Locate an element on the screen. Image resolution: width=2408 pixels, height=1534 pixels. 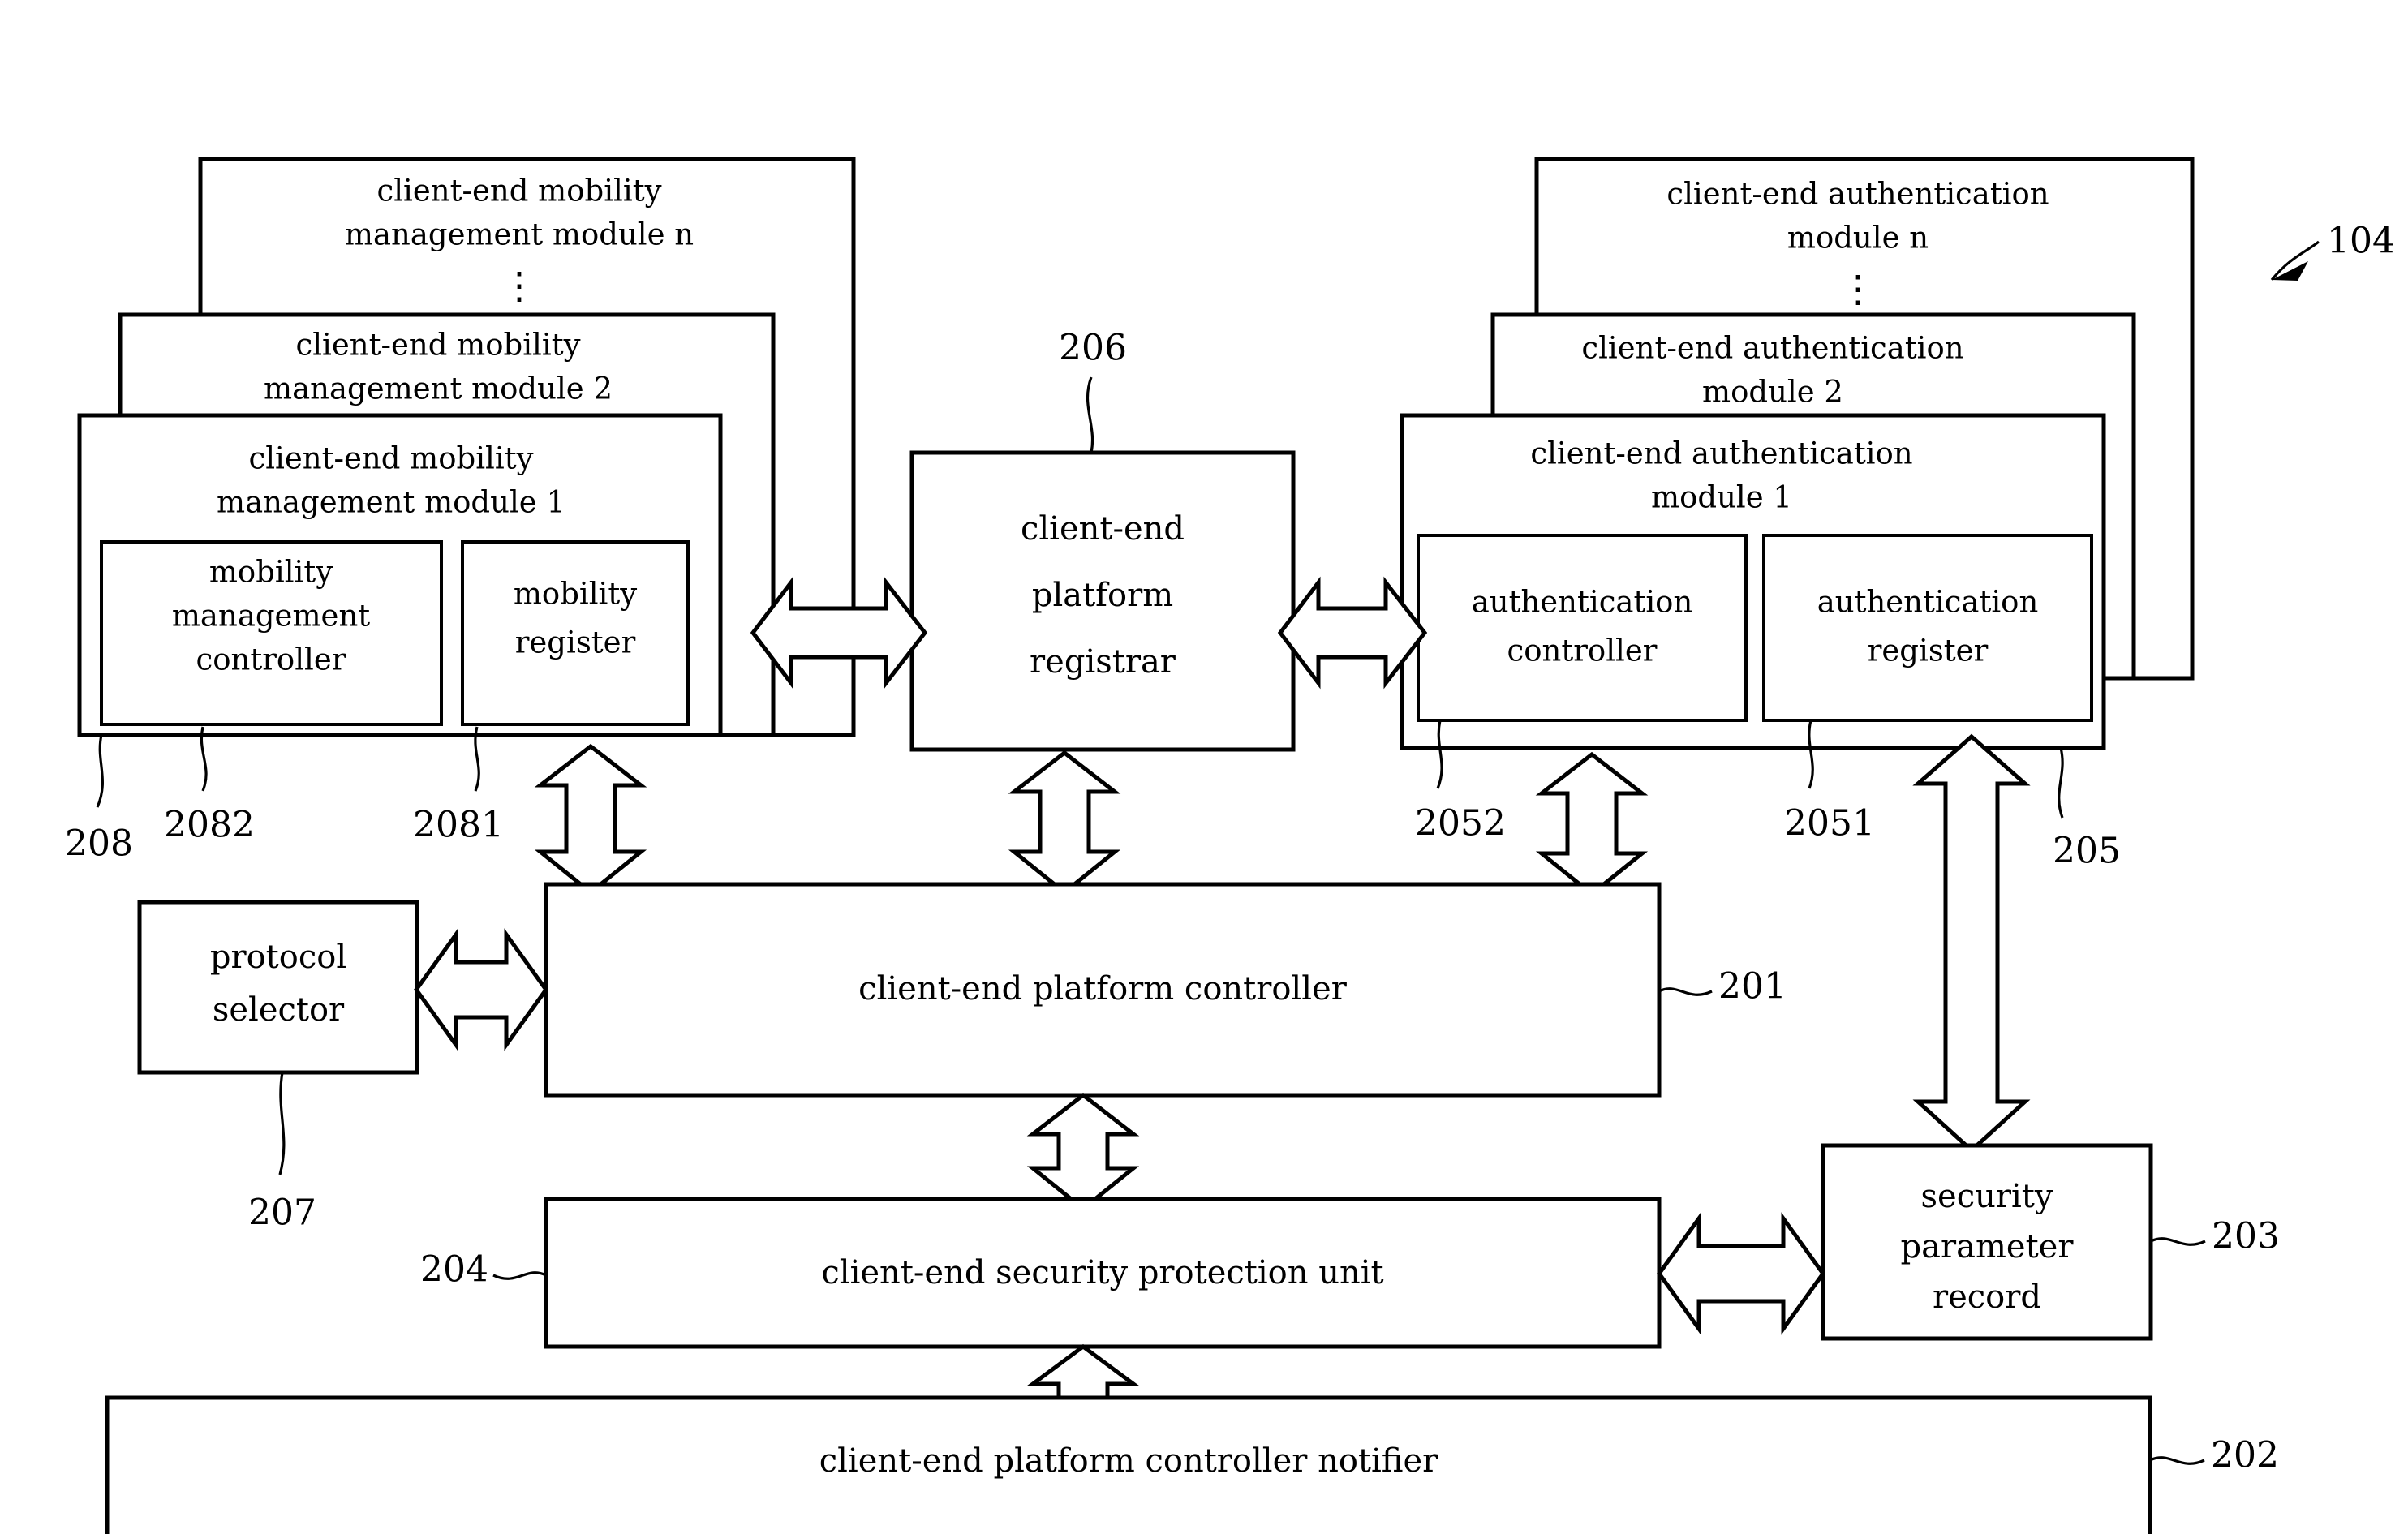
ref-205: 205 is located at coordinates (2087, 852).